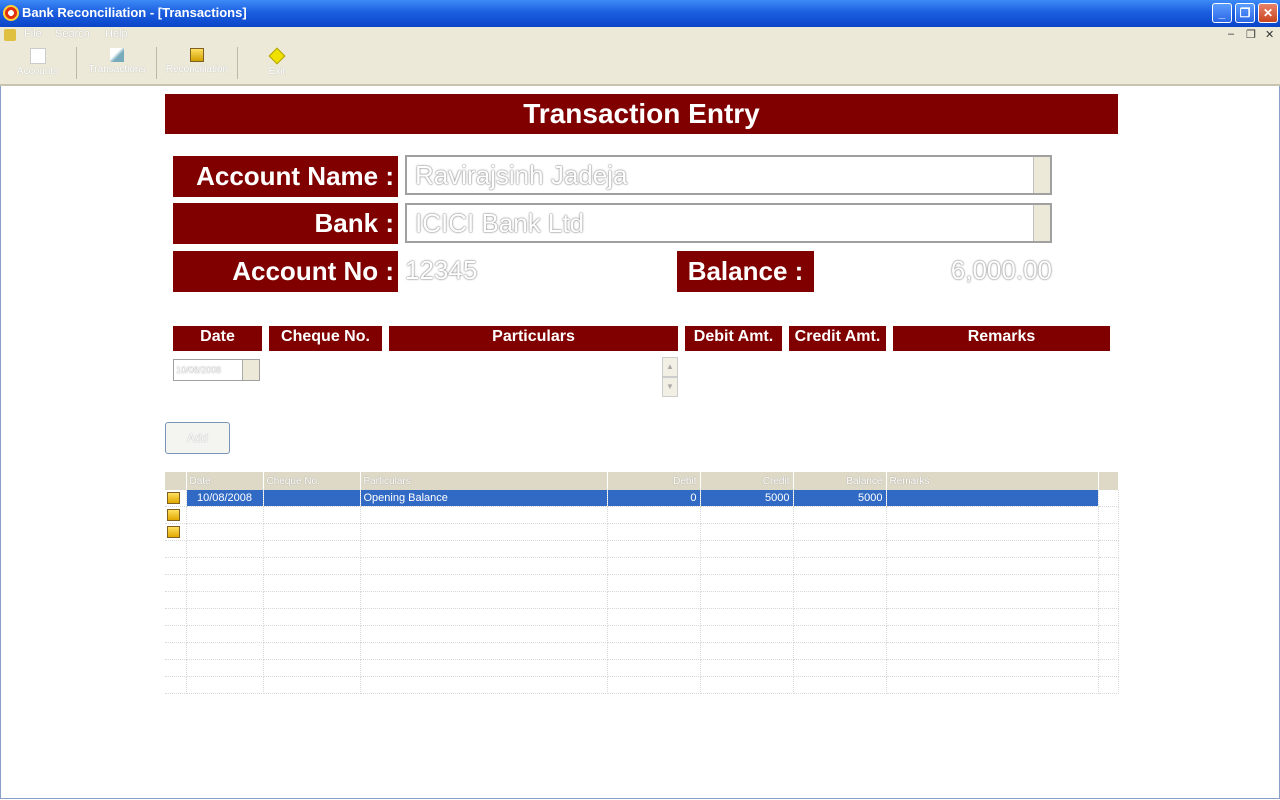 The width and height of the screenshot is (1280, 800). I want to click on grid-col-cheque: Cheque No., so click(312, 481).